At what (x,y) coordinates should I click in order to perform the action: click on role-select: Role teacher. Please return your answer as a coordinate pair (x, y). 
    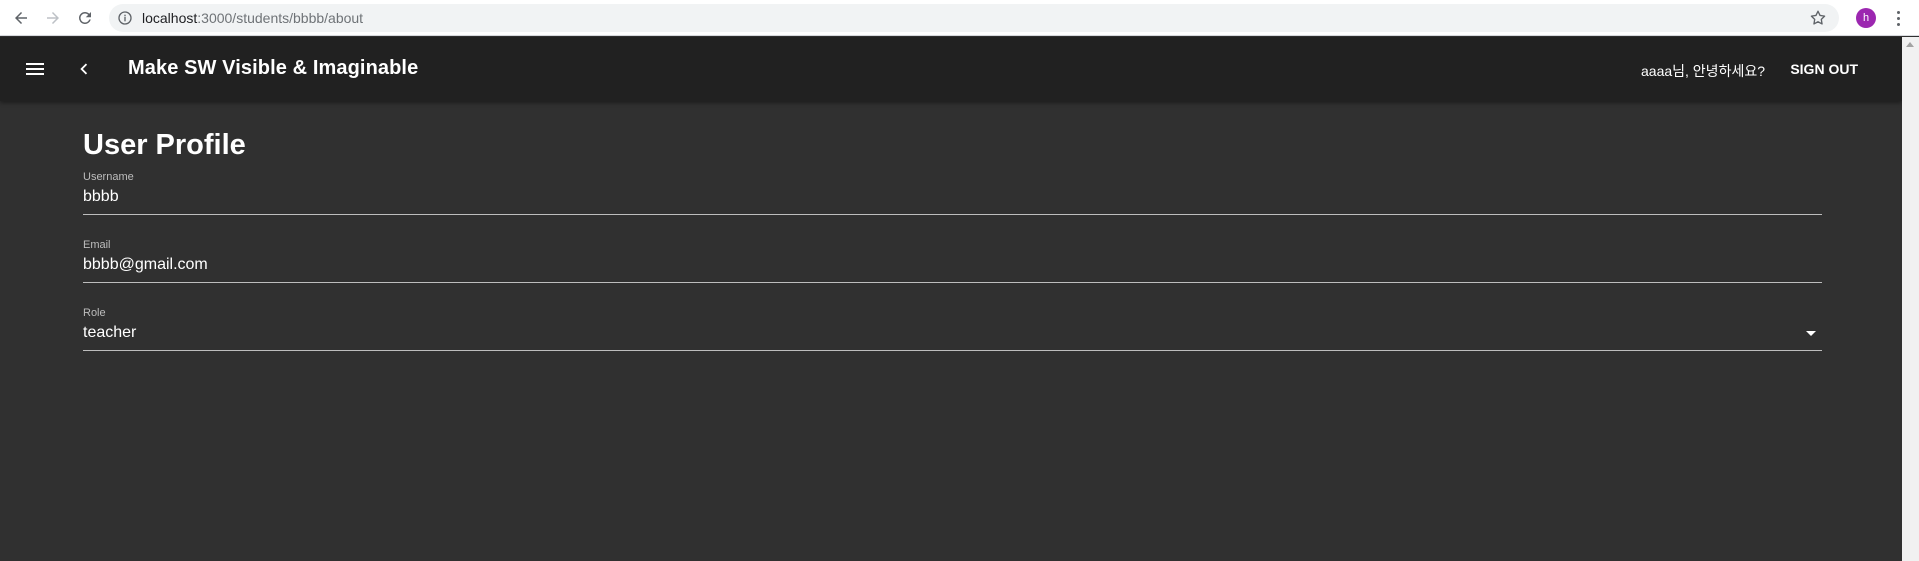
    Looking at the image, I should click on (952, 329).